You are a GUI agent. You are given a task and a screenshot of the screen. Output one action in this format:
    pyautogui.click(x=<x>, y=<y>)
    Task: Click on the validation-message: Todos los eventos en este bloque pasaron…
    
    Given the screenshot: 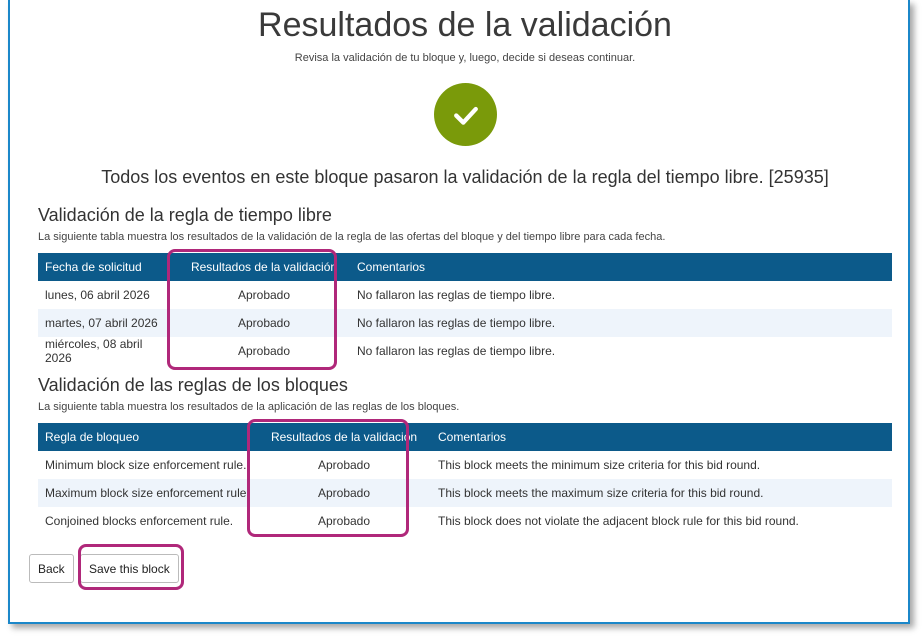 What is the action you would take?
    pyautogui.click(x=465, y=177)
    